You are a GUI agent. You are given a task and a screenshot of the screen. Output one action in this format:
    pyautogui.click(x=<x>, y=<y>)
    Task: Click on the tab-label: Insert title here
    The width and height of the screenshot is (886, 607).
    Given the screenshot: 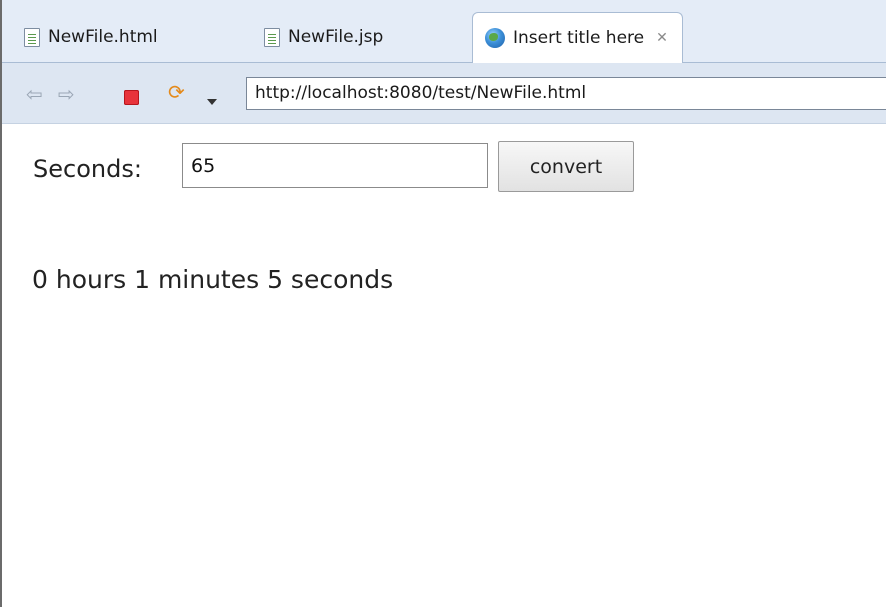 What is the action you would take?
    pyautogui.click(x=579, y=38)
    